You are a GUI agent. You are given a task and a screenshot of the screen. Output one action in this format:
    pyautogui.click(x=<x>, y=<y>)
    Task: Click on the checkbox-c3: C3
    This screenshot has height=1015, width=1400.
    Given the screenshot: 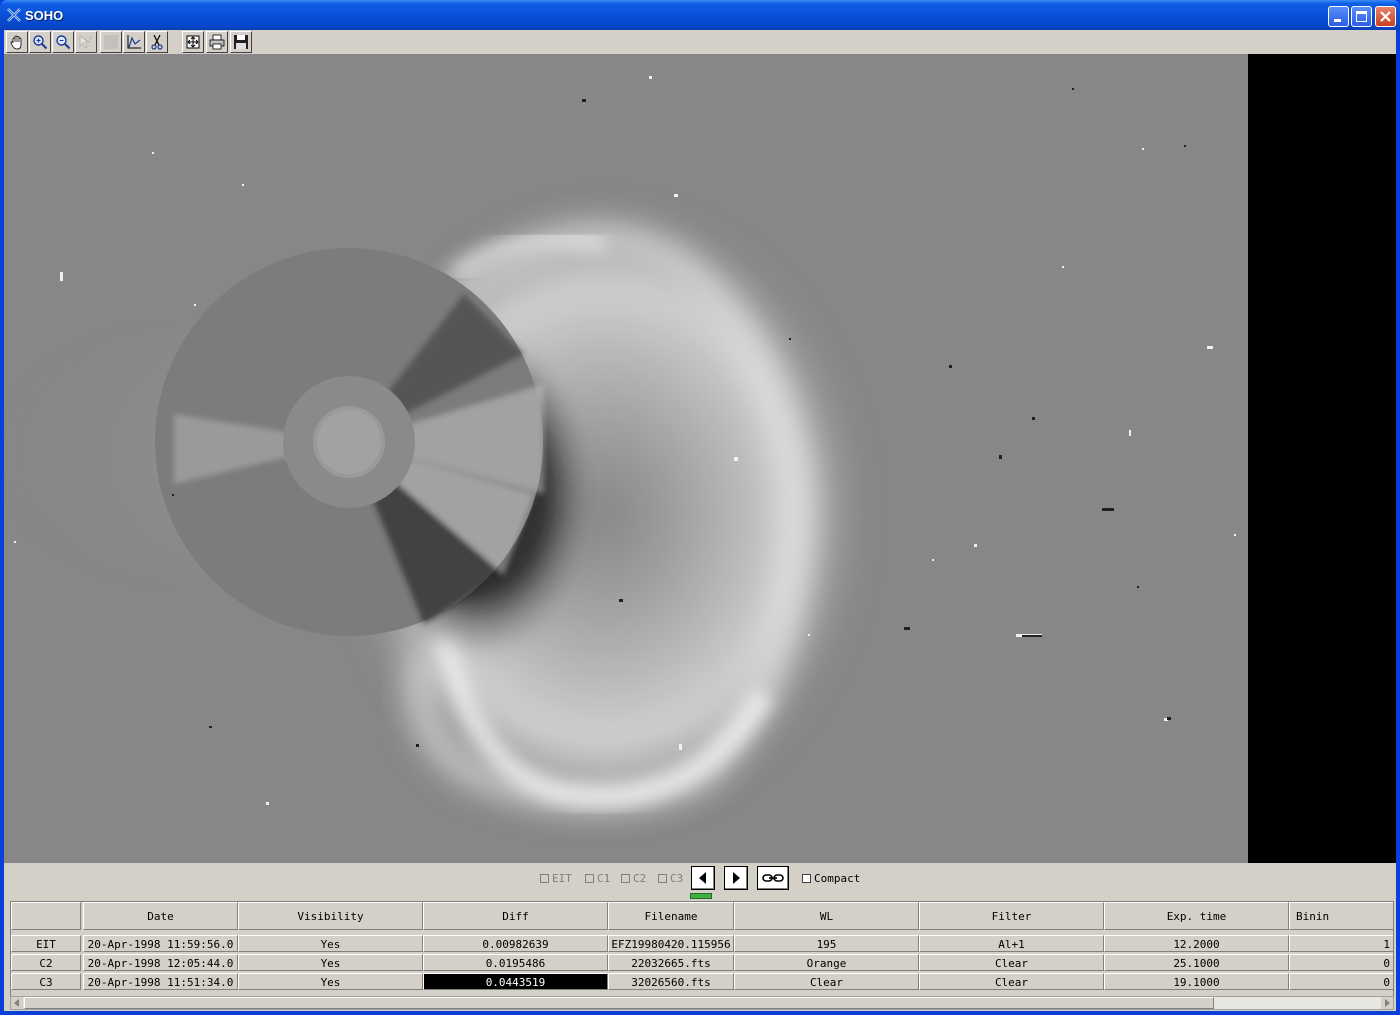 What is the action you would take?
    pyautogui.click(x=670, y=879)
    